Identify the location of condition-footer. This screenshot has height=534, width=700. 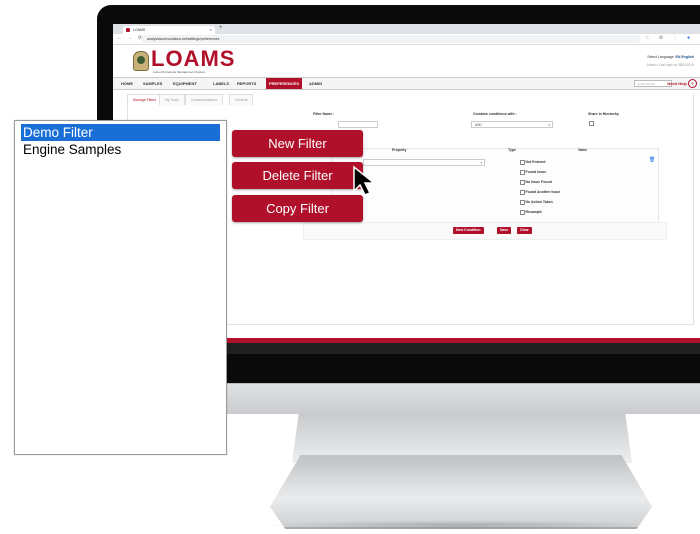
(485, 231).